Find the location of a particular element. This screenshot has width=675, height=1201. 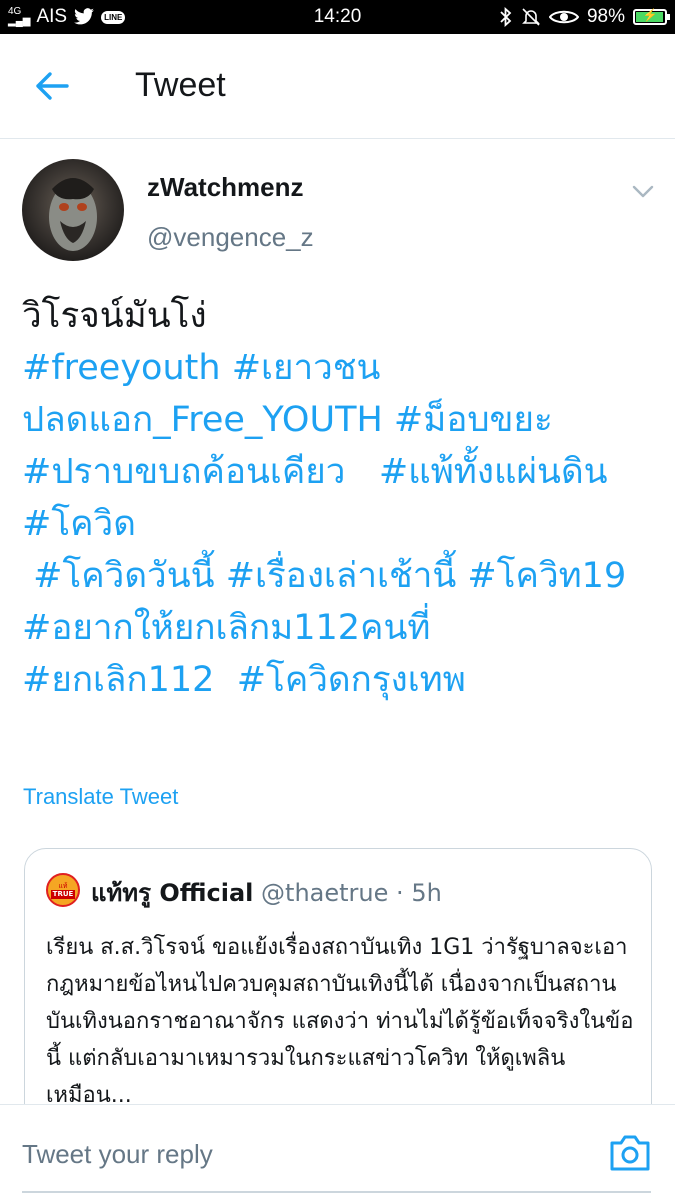

page-title: Tweet is located at coordinates (180, 85).